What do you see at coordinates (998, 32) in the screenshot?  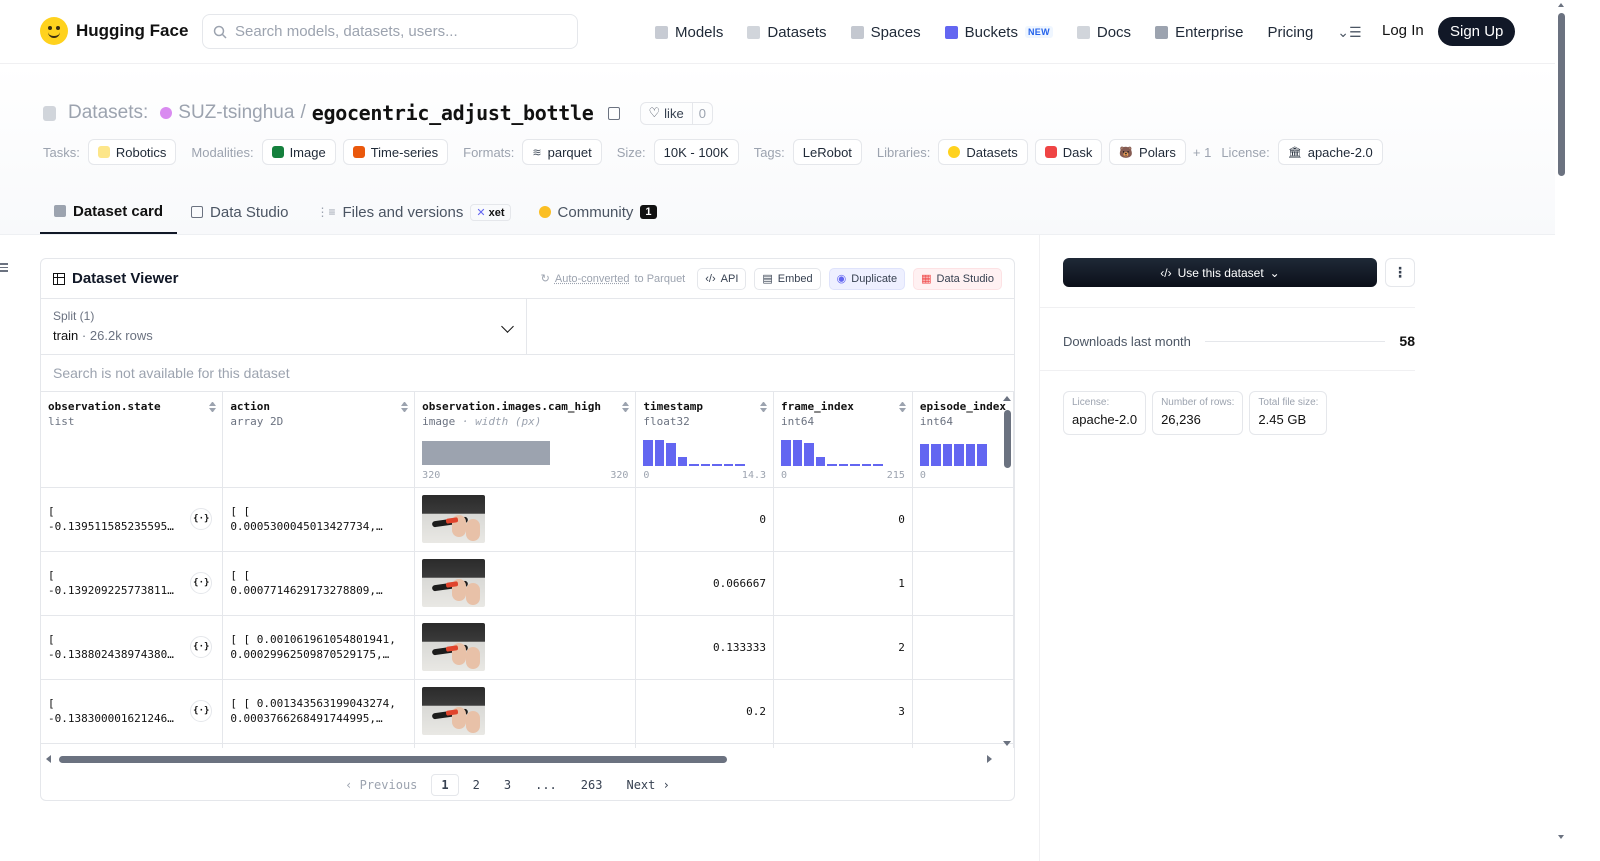 I see `nav-buckets: Buckets NEW` at bounding box center [998, 32].